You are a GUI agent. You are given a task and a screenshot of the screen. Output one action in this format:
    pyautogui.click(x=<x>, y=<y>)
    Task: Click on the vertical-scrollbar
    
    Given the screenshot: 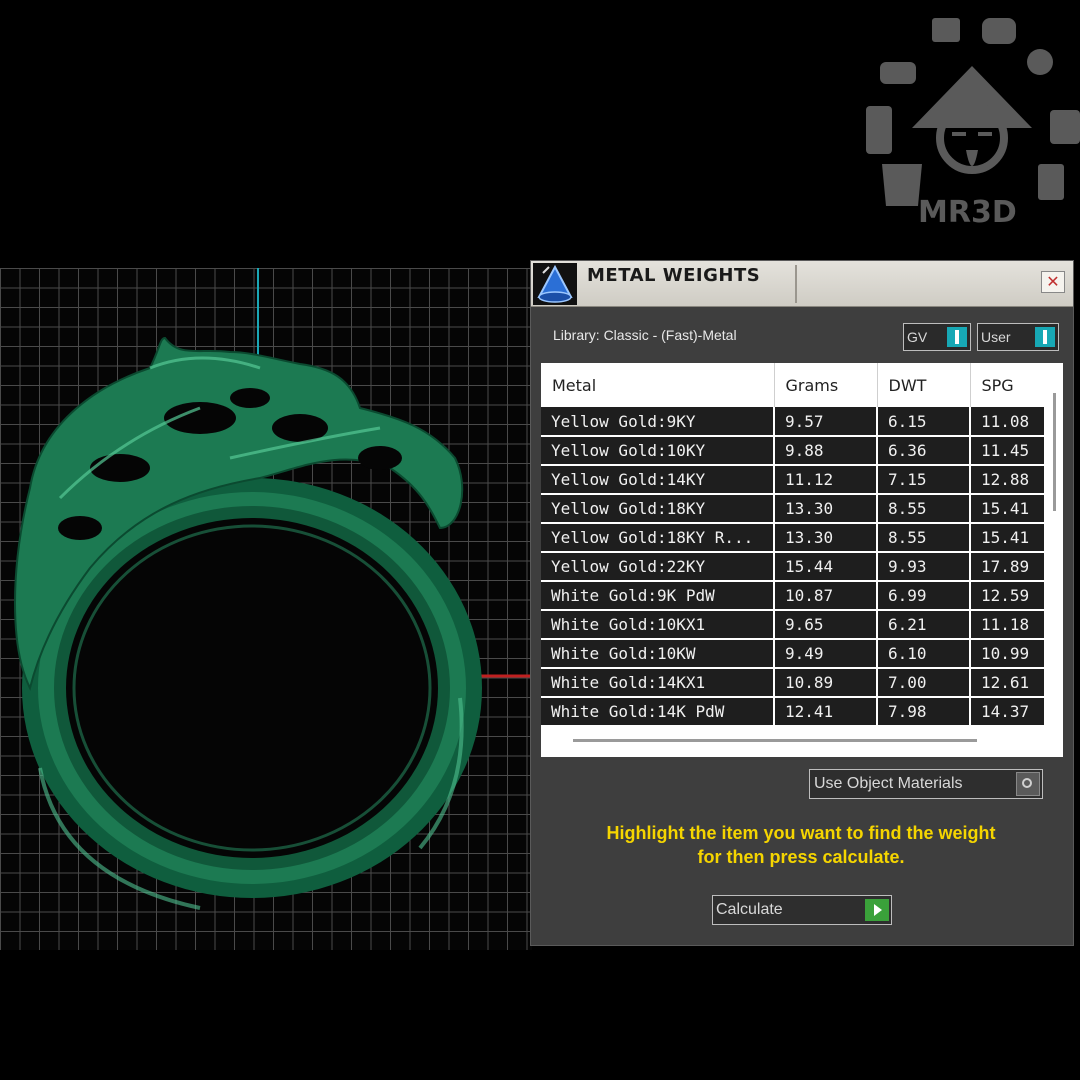 What is the action you would take?
    pyautogui.click(x=1053, y=560)
    